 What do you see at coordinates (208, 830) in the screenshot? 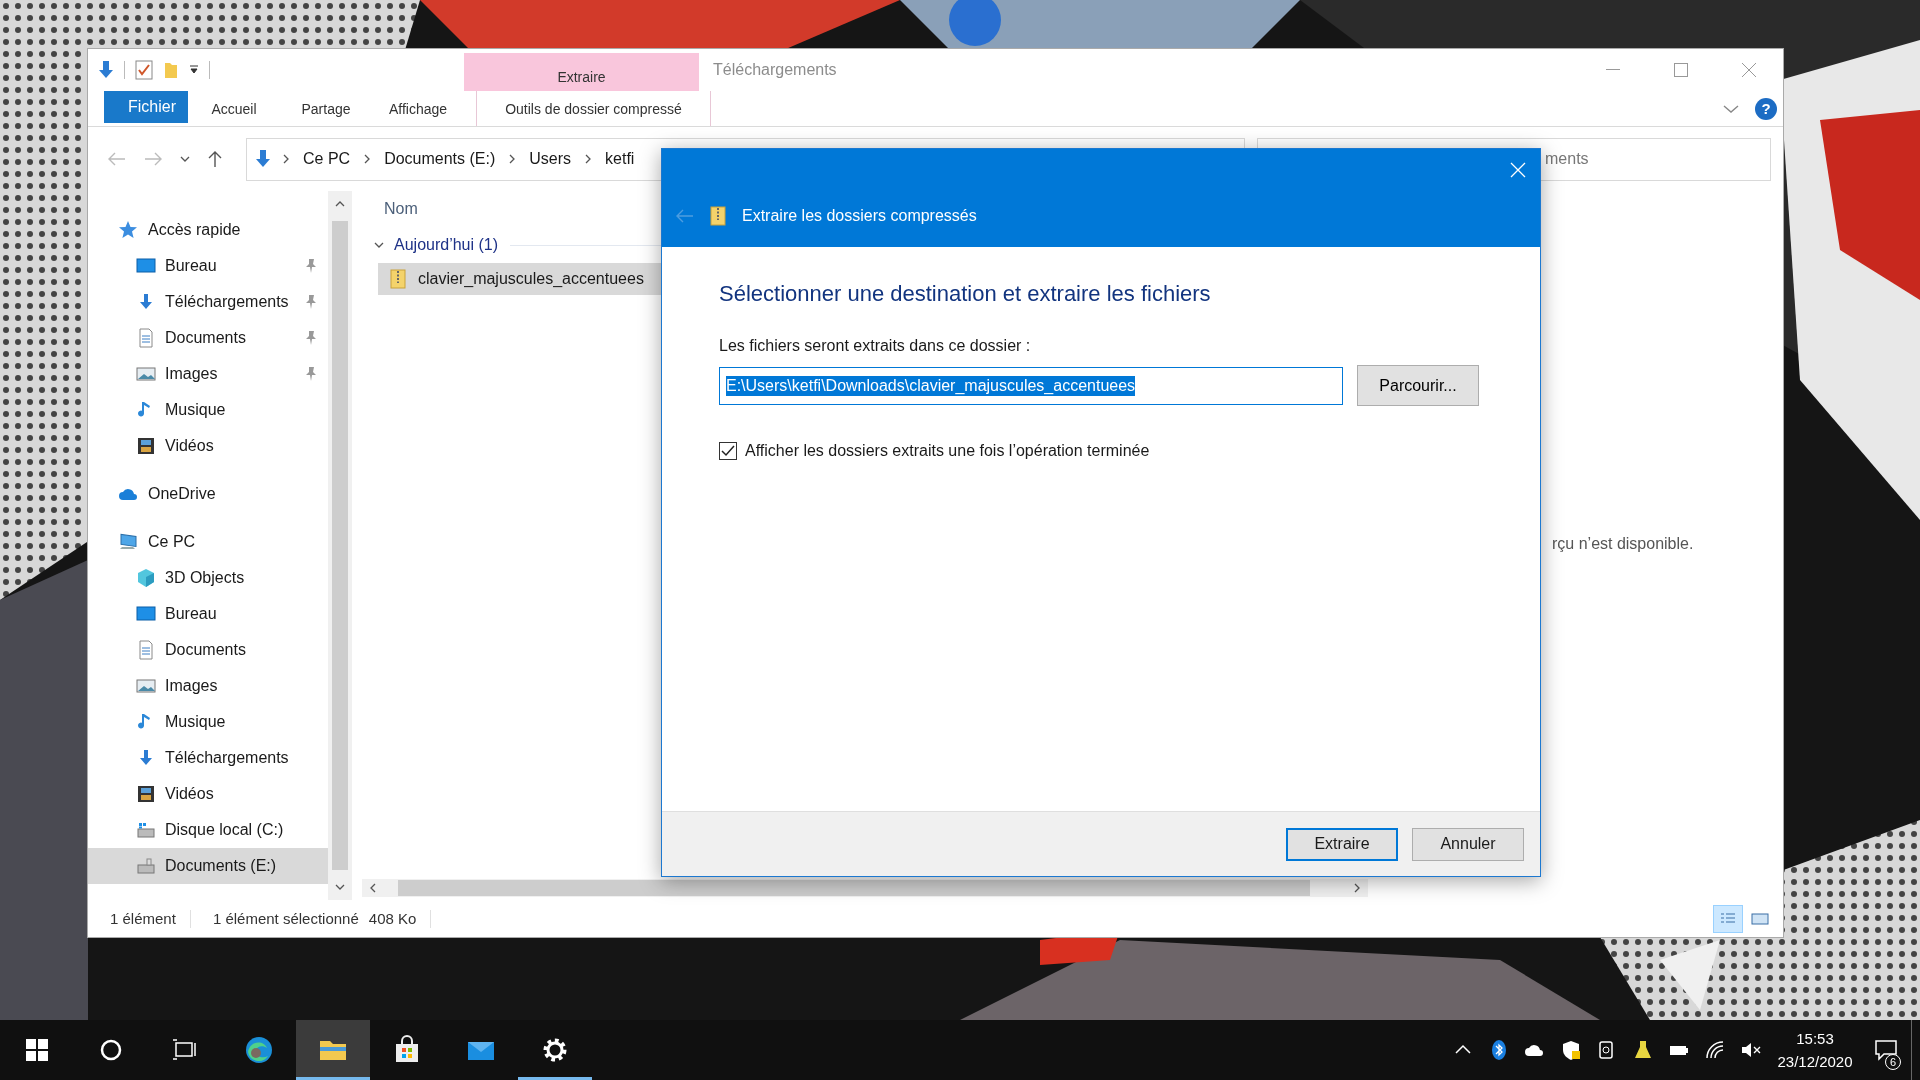
I see `nav-item: Disque local (C:)` at bounding box center [208, 830].